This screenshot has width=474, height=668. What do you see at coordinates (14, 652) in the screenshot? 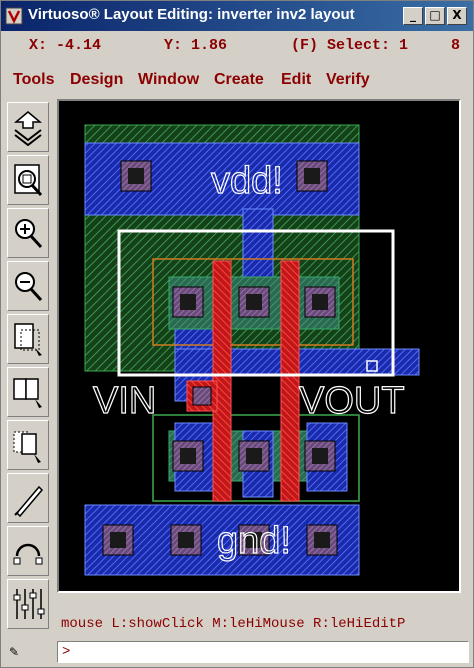
I see `command-icon: ✎` at bounding box center [14, 652].